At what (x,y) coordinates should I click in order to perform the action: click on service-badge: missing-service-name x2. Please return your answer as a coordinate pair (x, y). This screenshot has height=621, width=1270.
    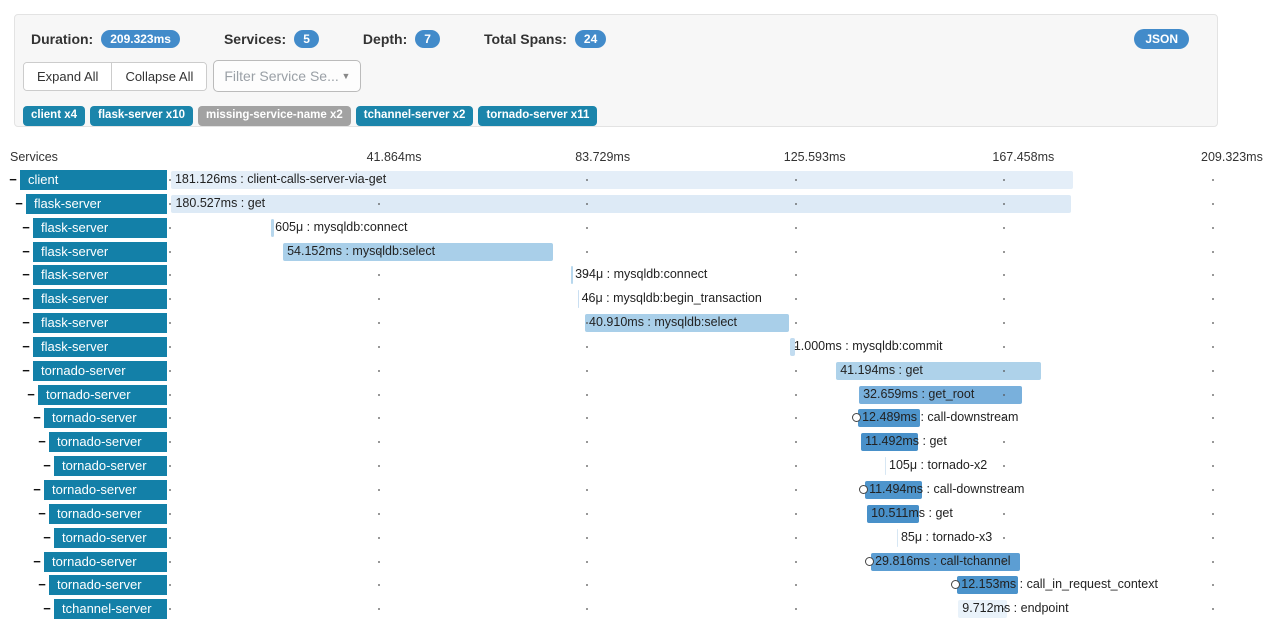
    Looking at the image, I should click on (274, 116).